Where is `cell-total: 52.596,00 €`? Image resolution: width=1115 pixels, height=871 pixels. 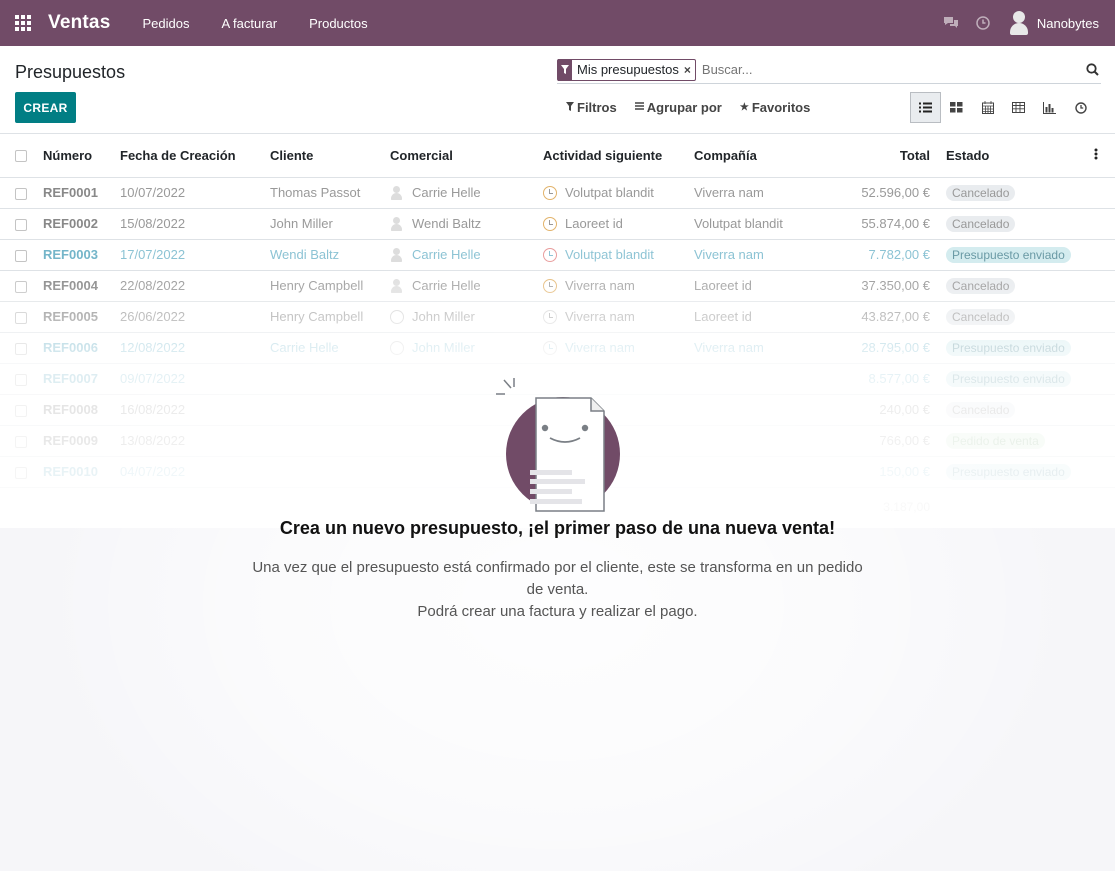 cell-total: 52.596,00 € is located at coordinates (876, 193).